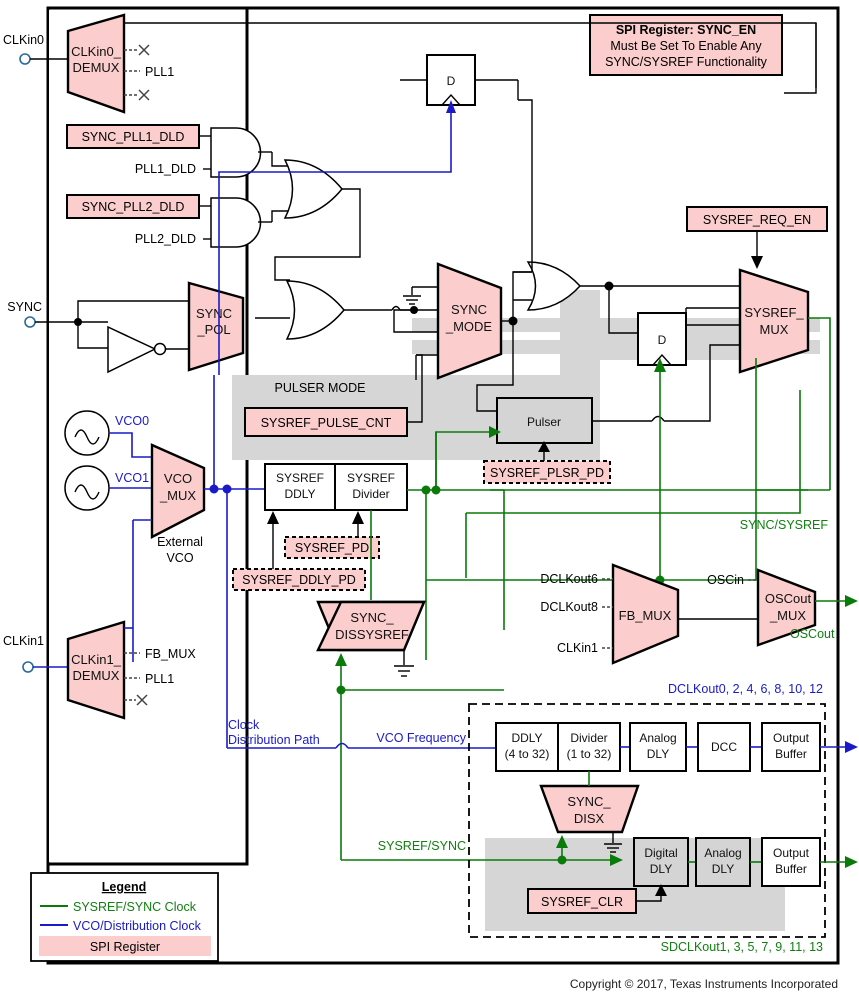 This screenshot has width=859, height=998. I want to click on sysref-req-en-arrow, so click(757, 262).